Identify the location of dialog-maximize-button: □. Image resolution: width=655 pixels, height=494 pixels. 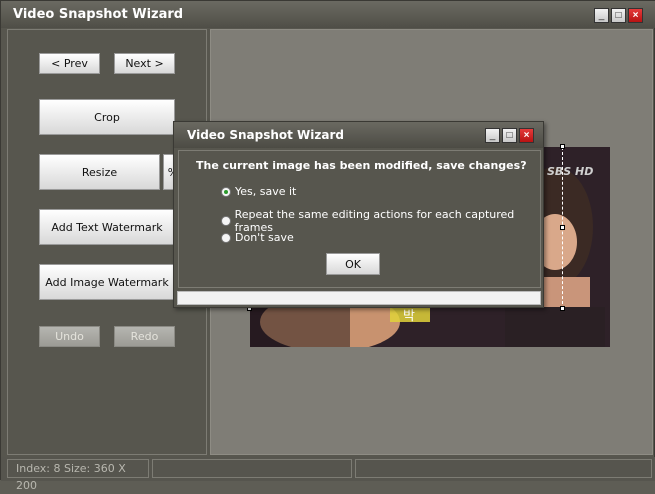
(509, 135).